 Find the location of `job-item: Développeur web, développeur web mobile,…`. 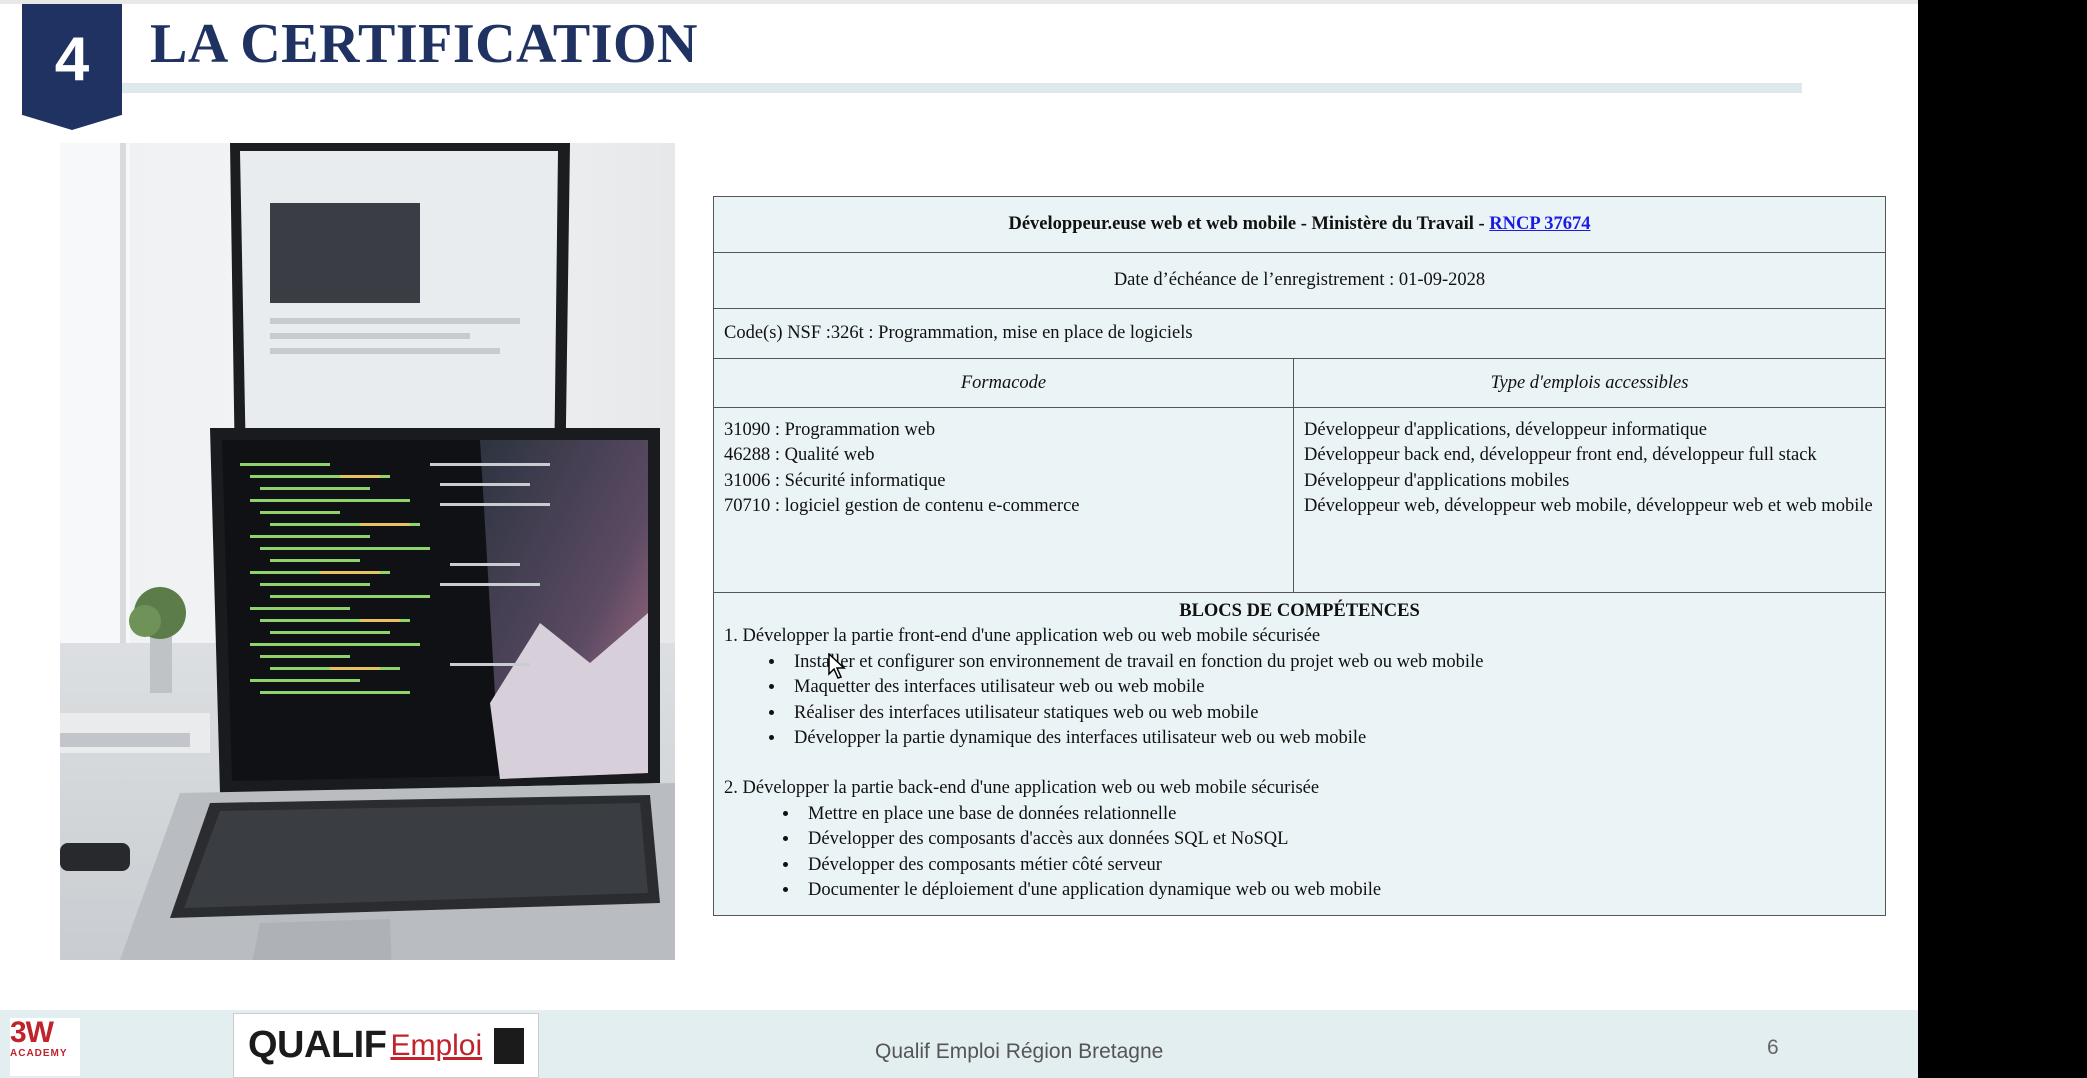

job-item: Développeur web, développeur web mobile,… is located at coordinates (1588, 506).